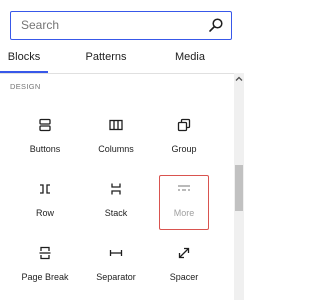 Image resolution: width=320 pixels, height=302 pixels. I want to click on spacer-icon, so click(184, 253).